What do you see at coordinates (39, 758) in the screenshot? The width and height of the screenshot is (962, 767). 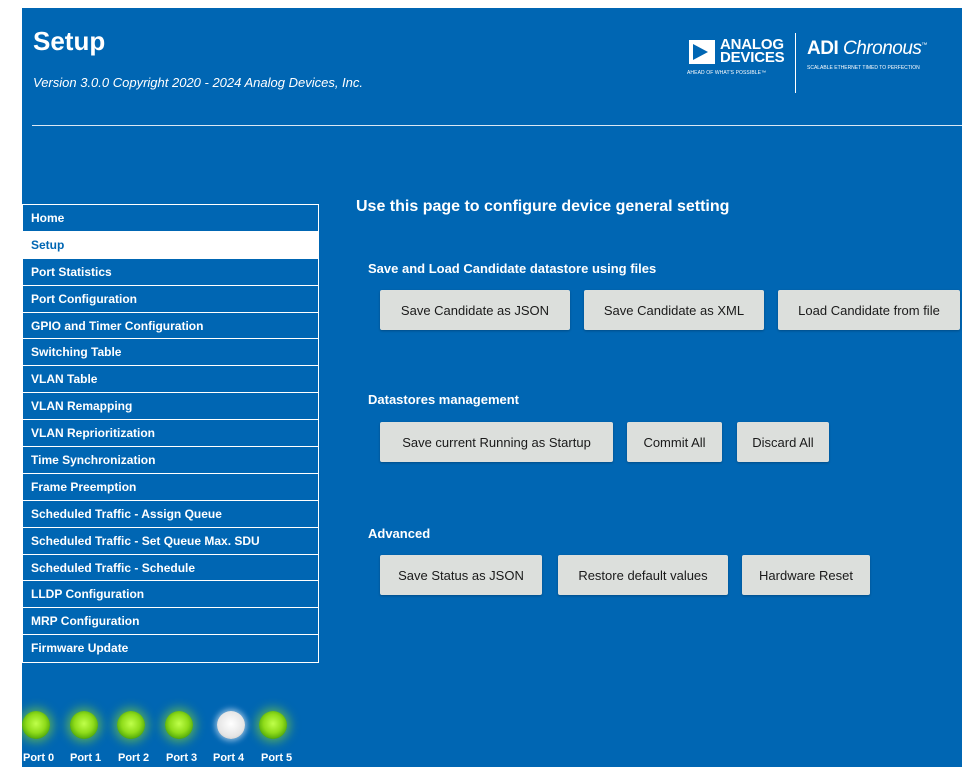 I see `port-0-label: Port 0` at bounding box center [39, 758].